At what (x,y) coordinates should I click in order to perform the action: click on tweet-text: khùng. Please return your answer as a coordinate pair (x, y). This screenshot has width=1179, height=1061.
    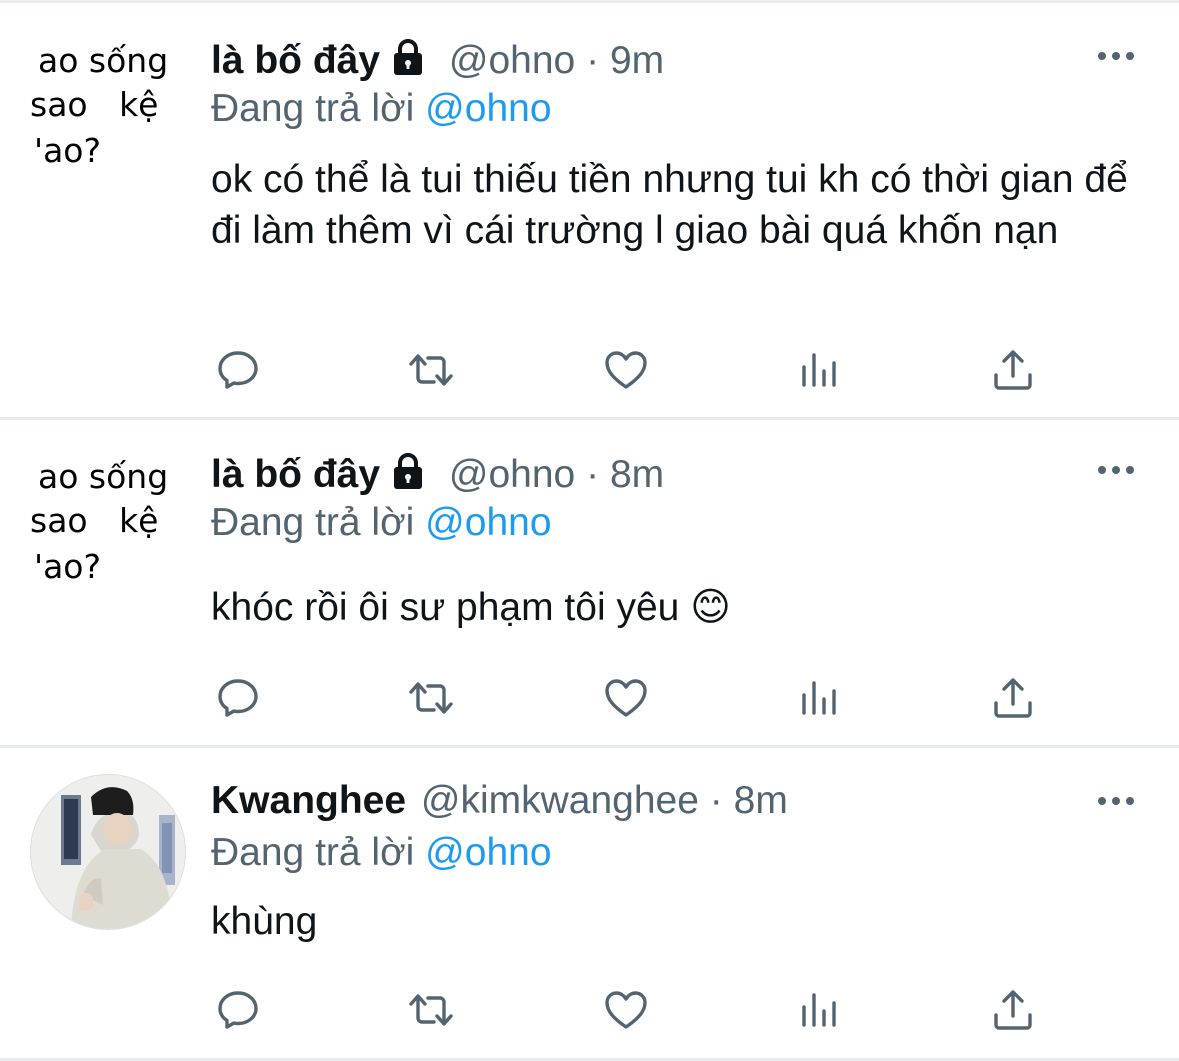
    Looking at the image, I should click on (264, 921).